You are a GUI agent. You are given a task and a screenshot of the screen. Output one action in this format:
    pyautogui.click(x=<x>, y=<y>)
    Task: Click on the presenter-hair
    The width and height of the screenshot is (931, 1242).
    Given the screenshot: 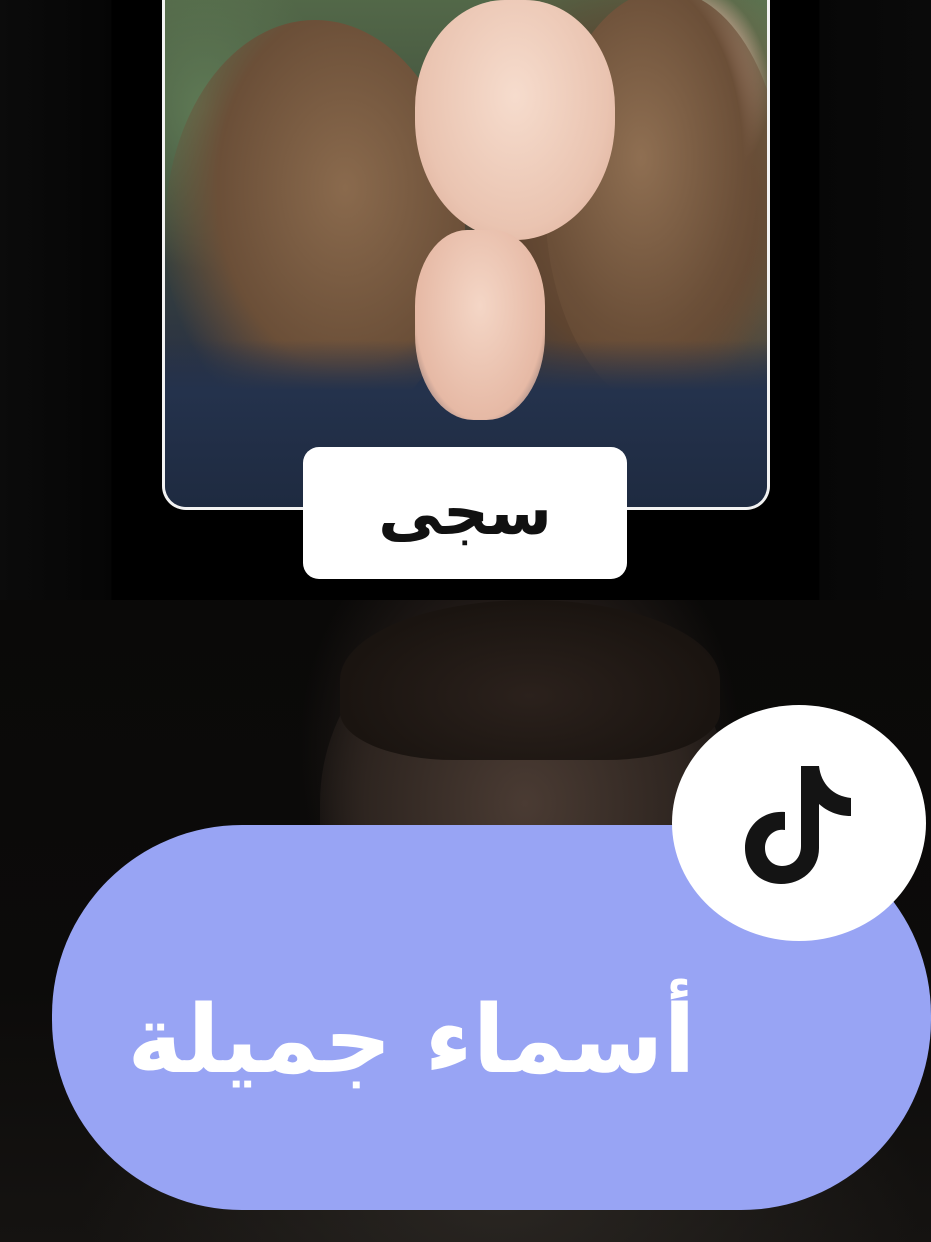 What is the action you would take?
    pyautogui.click(x=530, y=680)
    